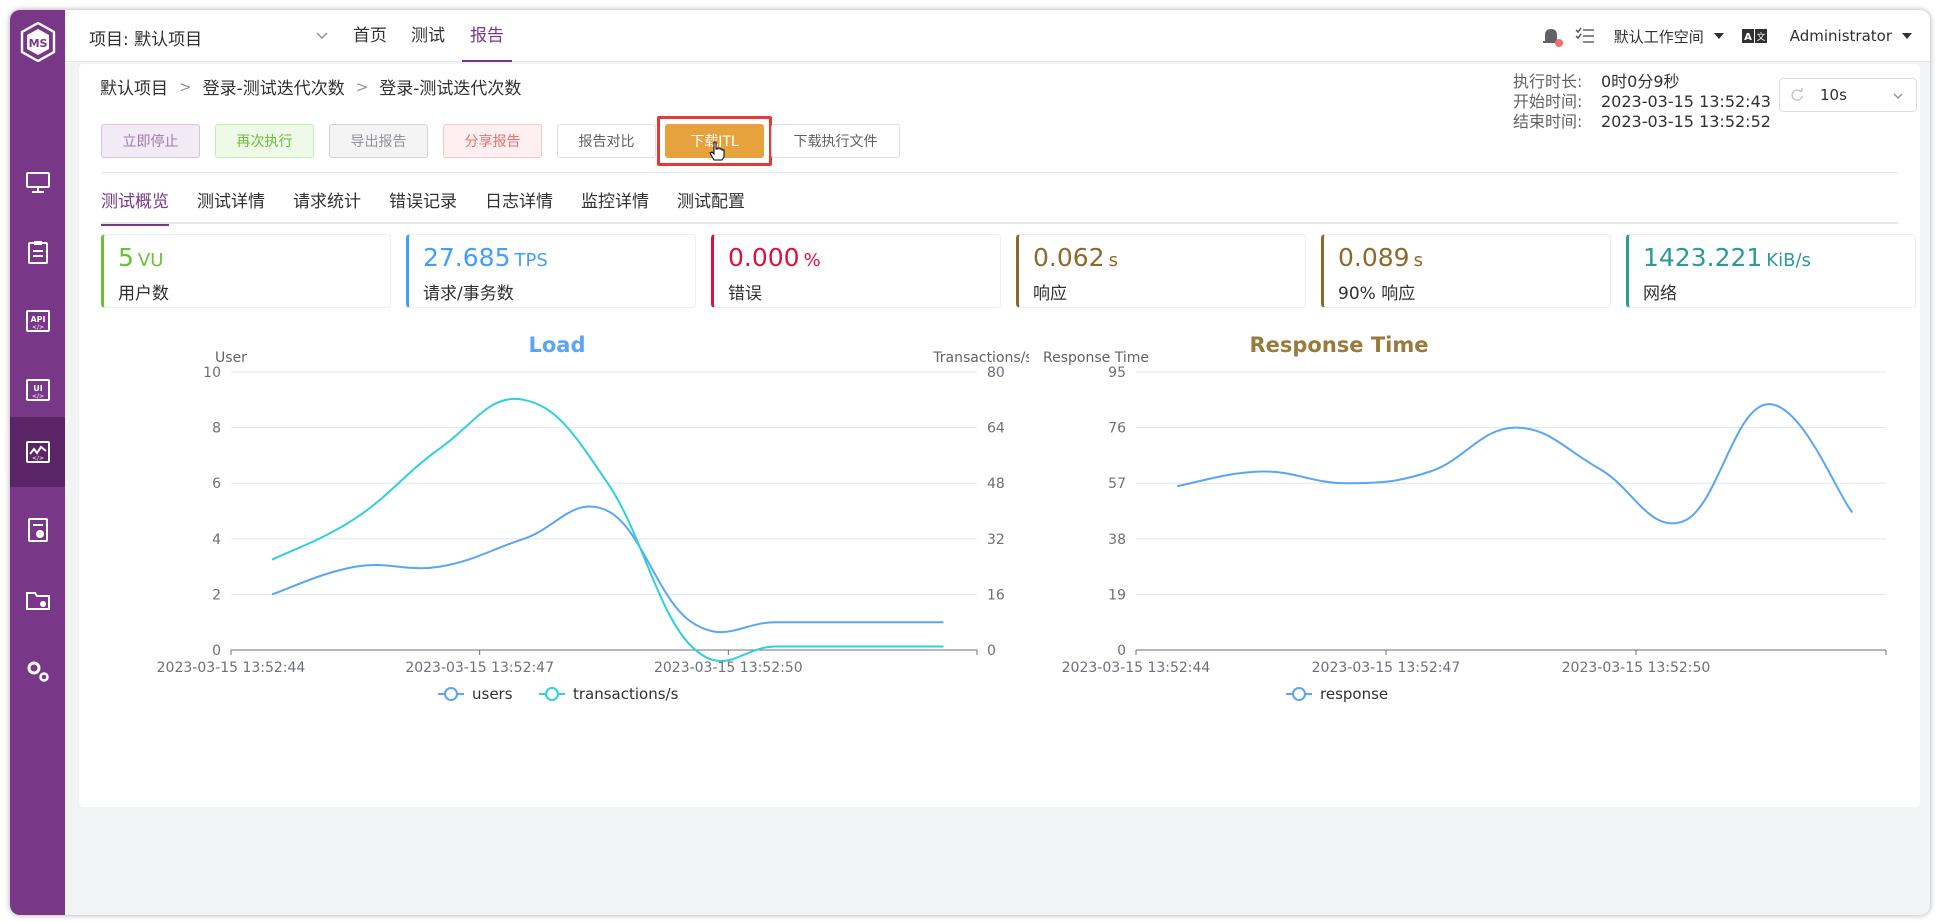  I want to click on tab-request-stats: 请求统计, so click(327, 205).